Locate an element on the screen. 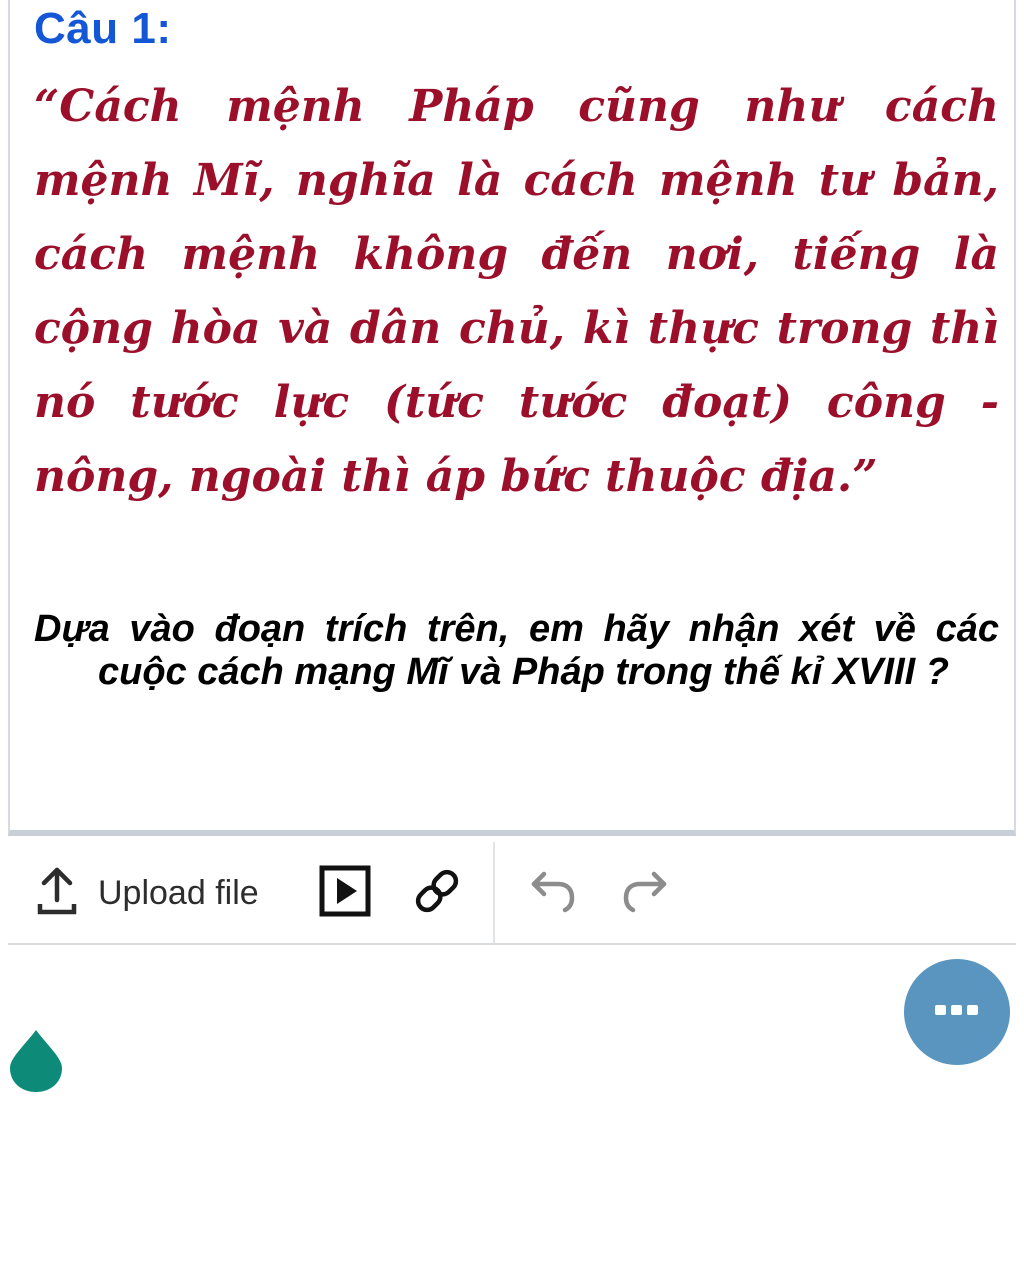 Image resolution: width=1024 pixels, height=1280 pixels. redo-button is located at coordinates (645, 893).